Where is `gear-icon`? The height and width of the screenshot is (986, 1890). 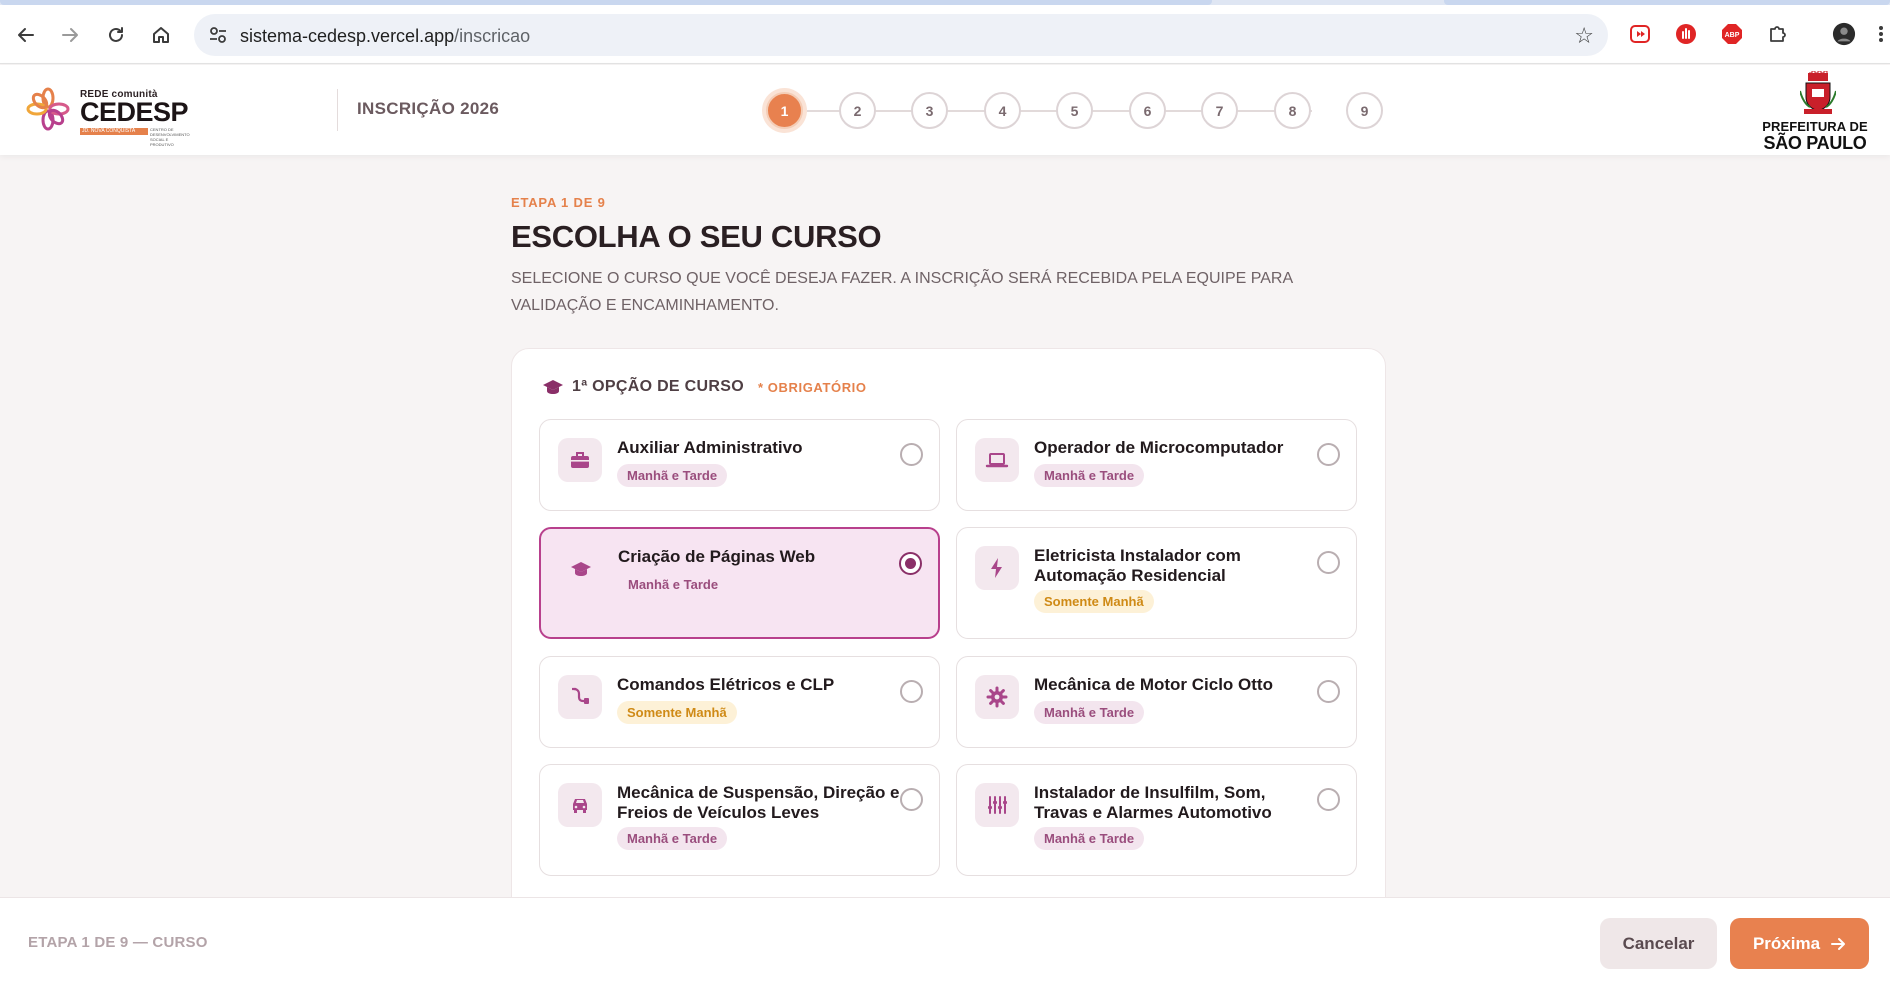 gear-icon is located at coordinates (997, 697).